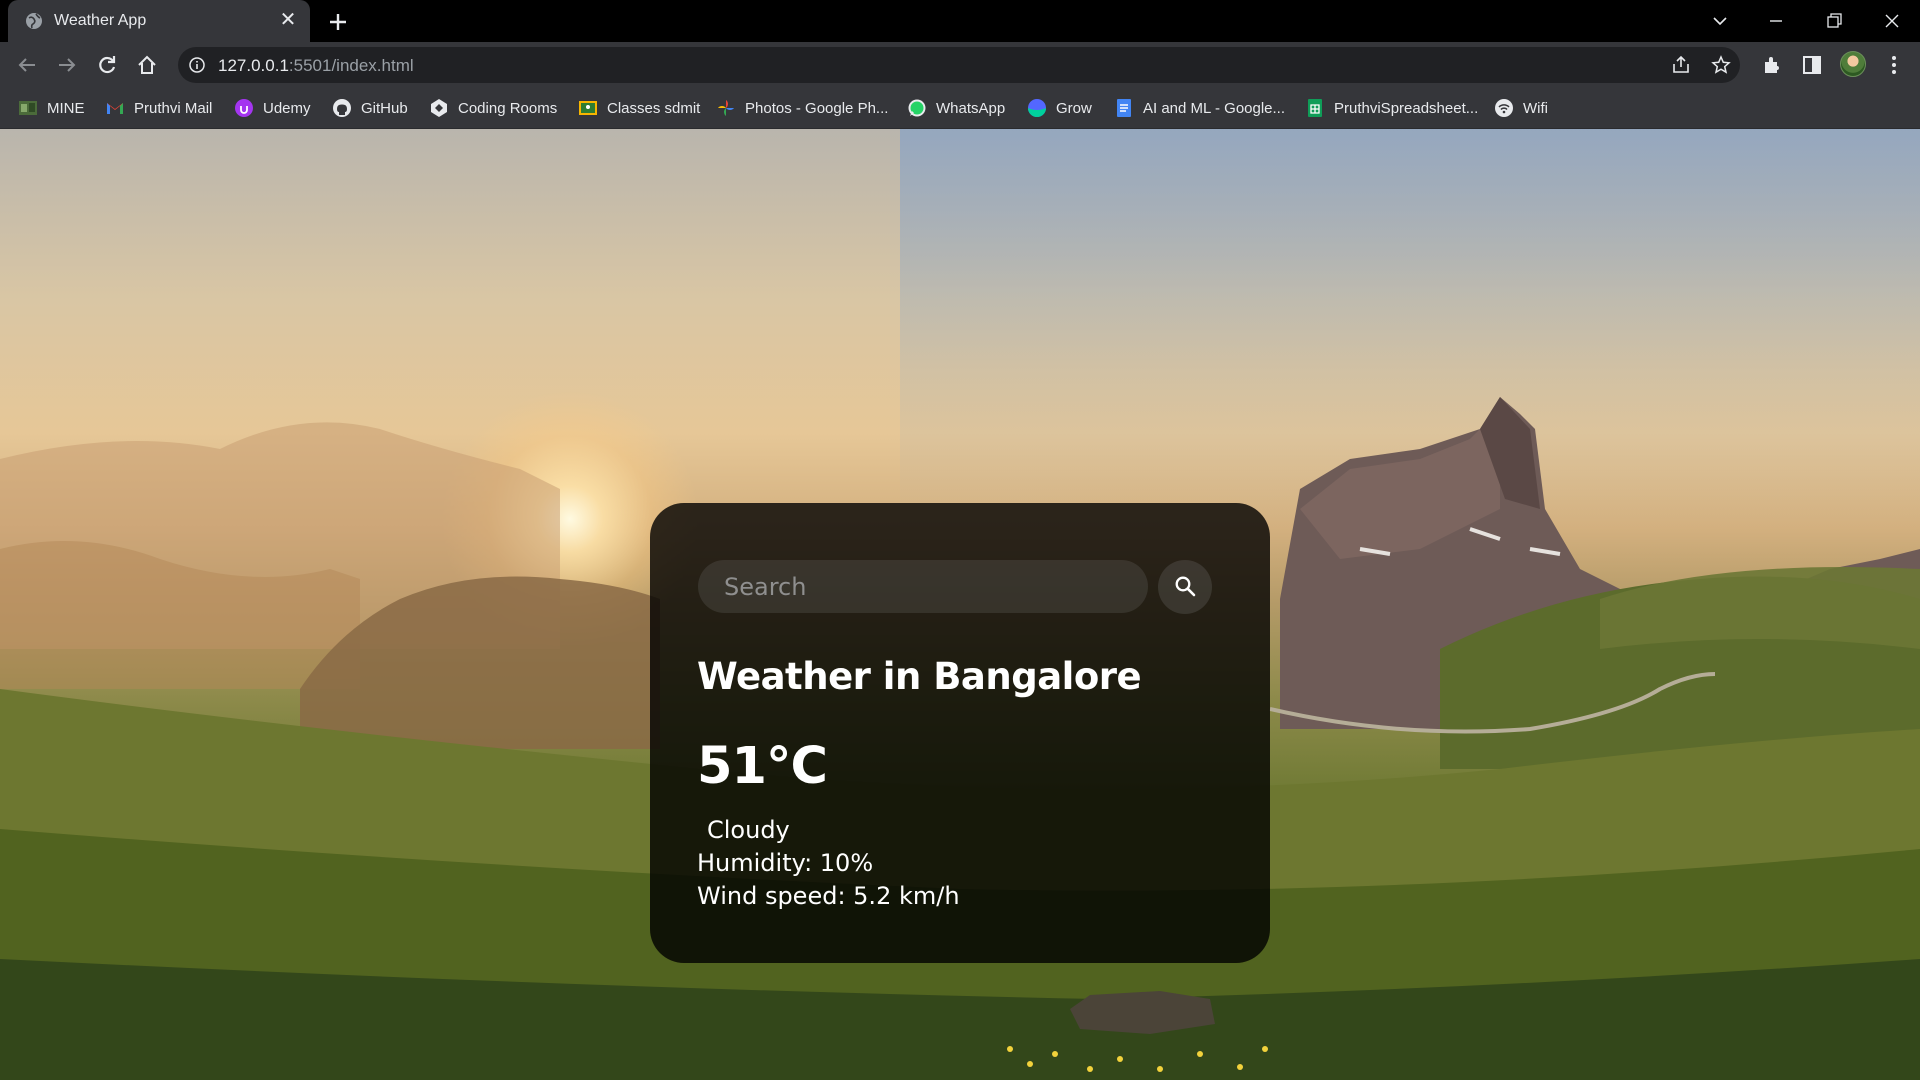 The image size is (1920, 1080). Describe the element at coordinates (1720, 21) in the screenshot. I see `tab-search-chevron-icon` at that location.